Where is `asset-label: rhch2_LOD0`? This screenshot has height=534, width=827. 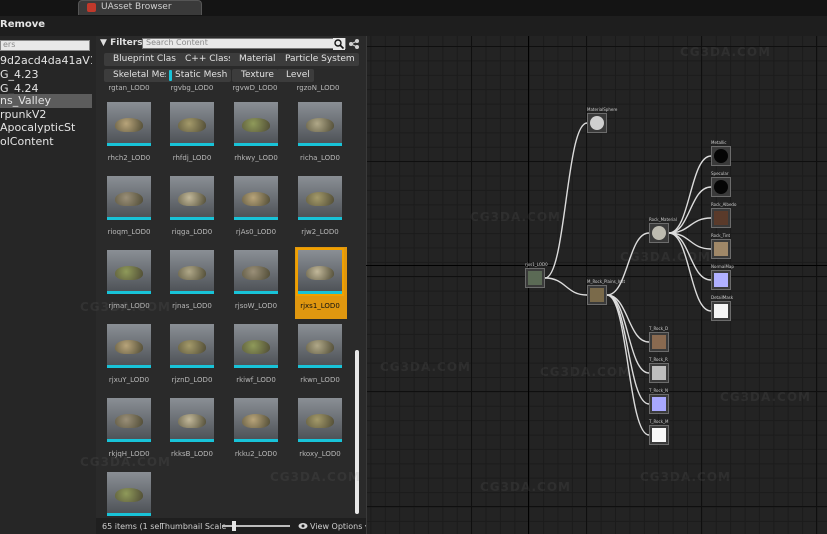 asset-label: rhch2_LOD0 is located at coordinates (129, 158).